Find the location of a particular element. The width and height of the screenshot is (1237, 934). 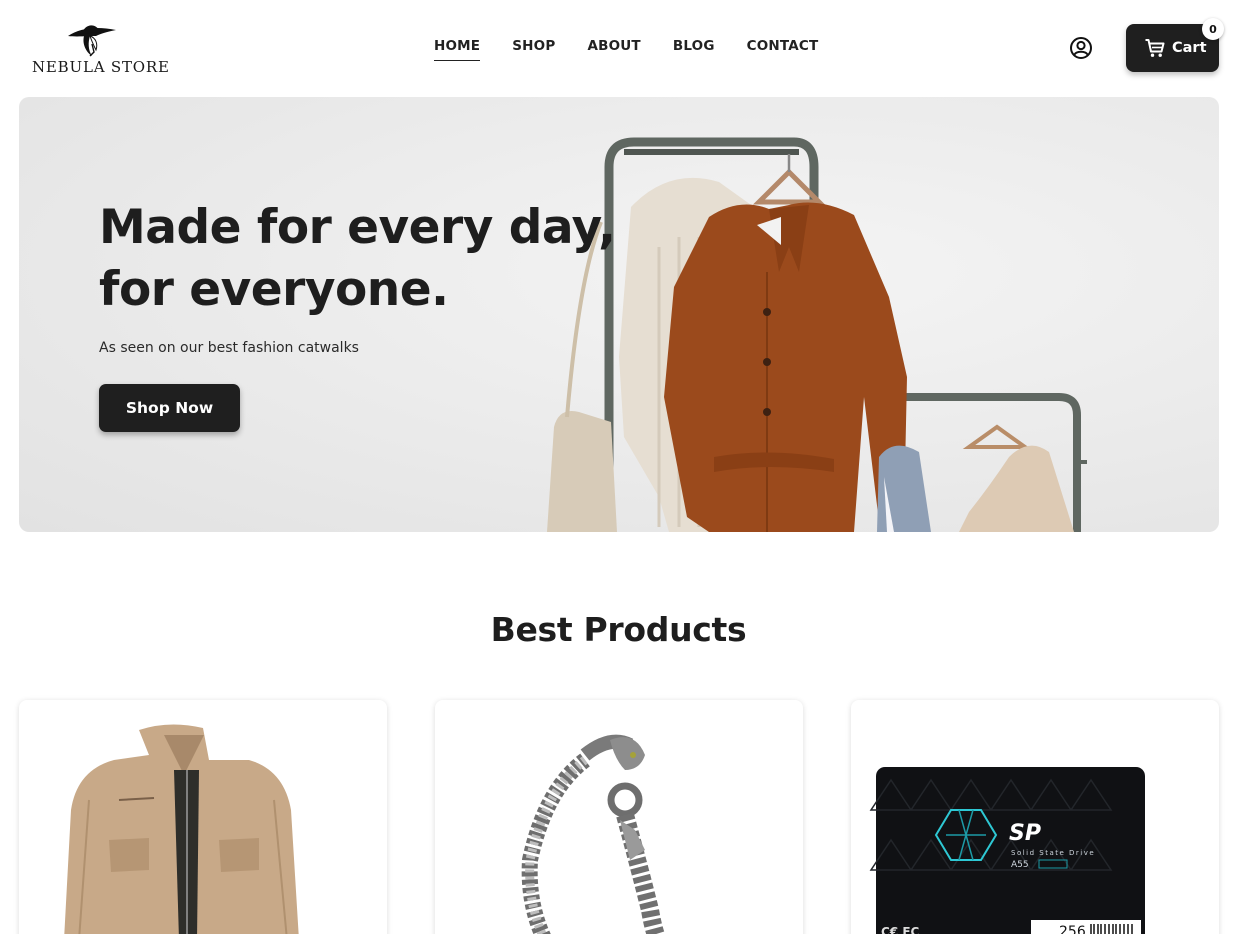

ssd-model-label: A55 is located at coordinates (1020, 865).